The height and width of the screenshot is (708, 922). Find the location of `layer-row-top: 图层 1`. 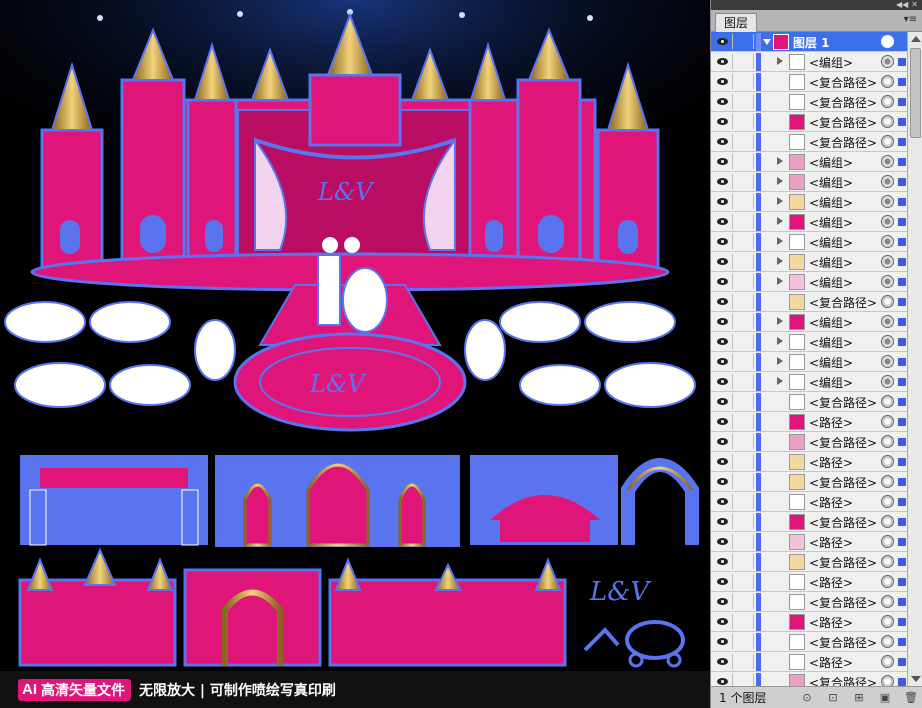

layer-row-top: 图层 1 is located at coordinates (809, 42).